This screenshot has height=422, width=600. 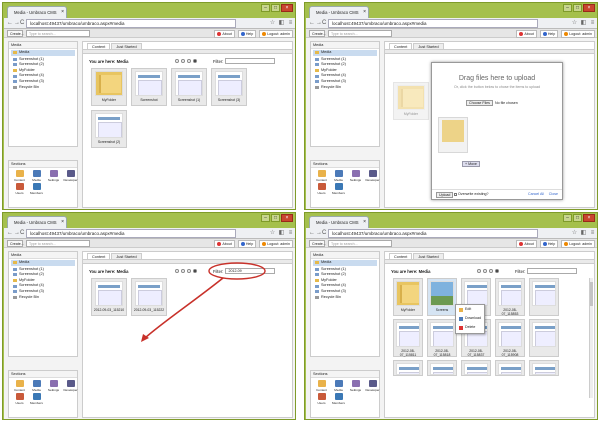 What do you see at coordinates (591, 338) in the screenshot?
I see `scrollbar` at bounding box center [591, 338].